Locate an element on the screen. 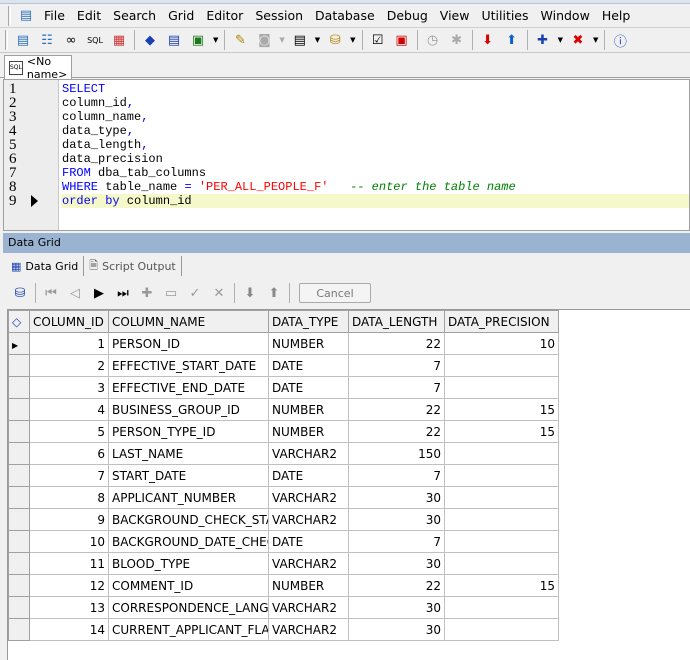 Image resolution: width=690 pixels, height=660 pixels. editor-icon: ▤ is located at coordinates (174, 40).